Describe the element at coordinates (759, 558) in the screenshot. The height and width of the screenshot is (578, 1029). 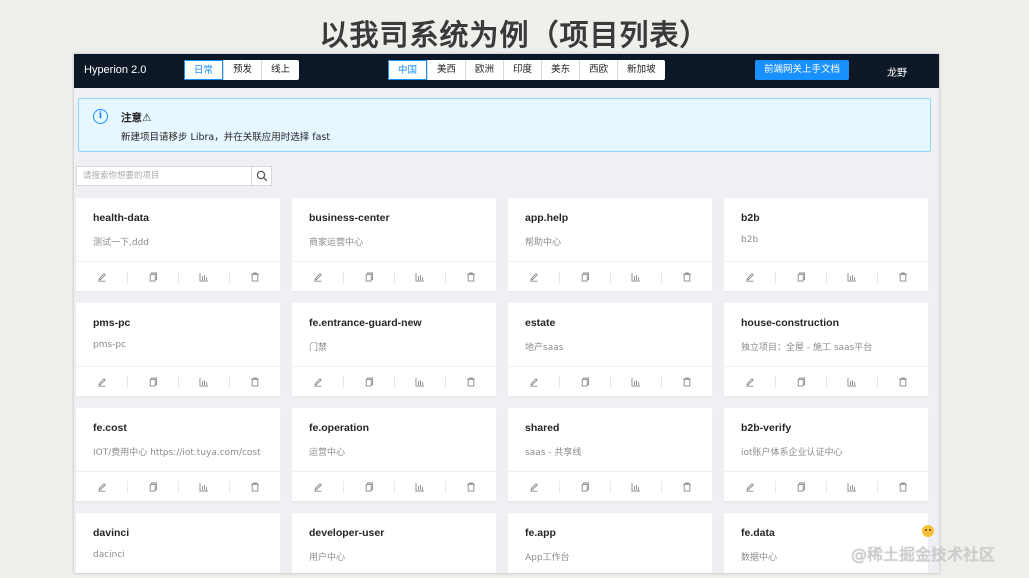
I see `project-description: 数据中心` at that location.